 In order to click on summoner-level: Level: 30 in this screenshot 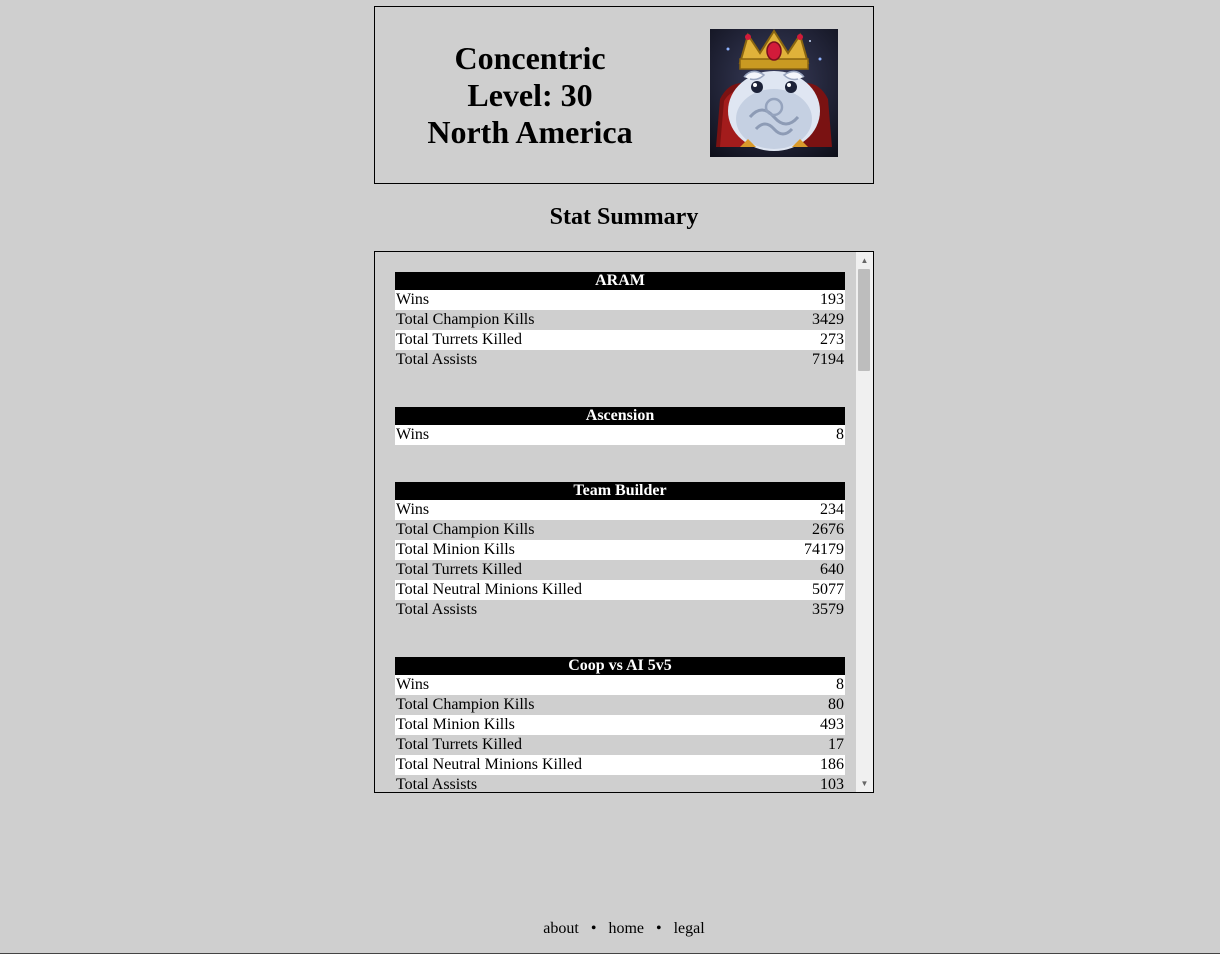, I will do `click(530, 95)`.